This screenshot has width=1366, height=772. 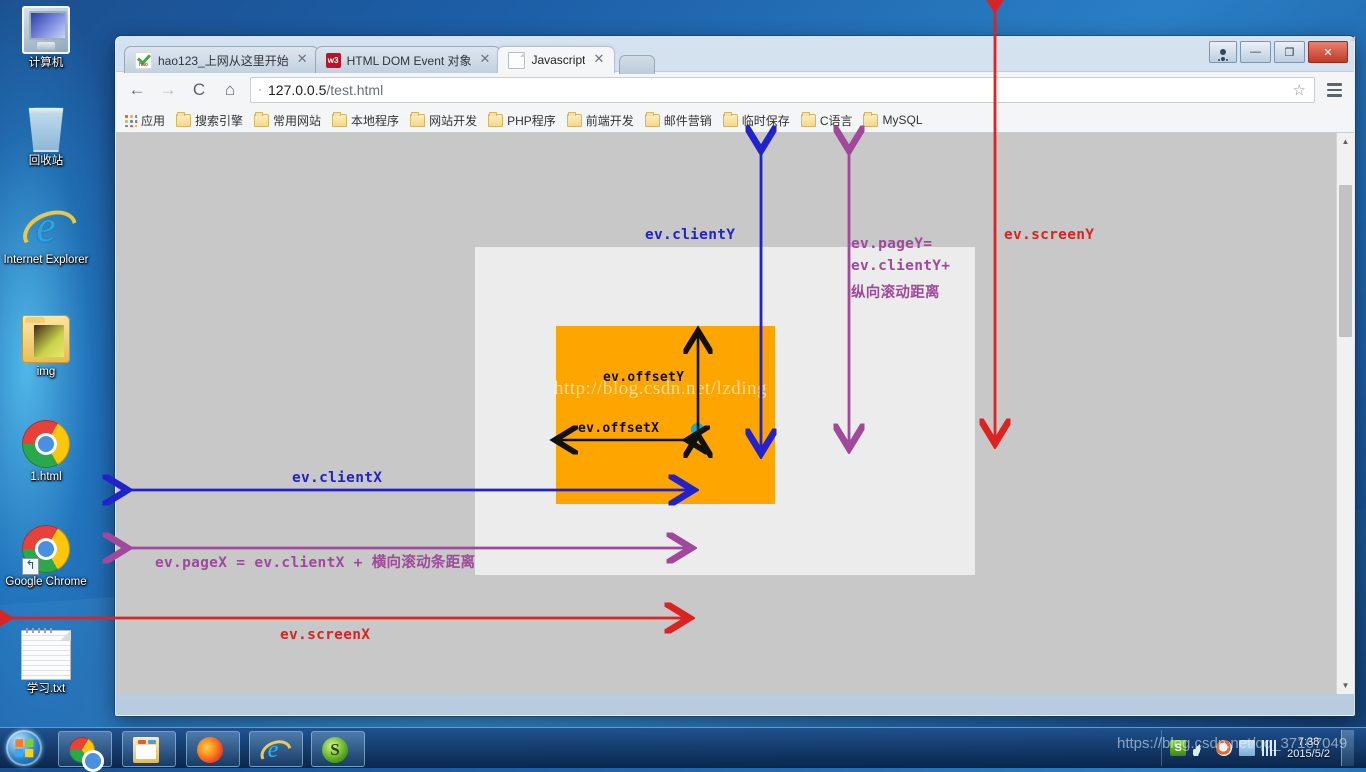 I want to click on desktop-icon-img-folder: img, so click(x=46, y=347).